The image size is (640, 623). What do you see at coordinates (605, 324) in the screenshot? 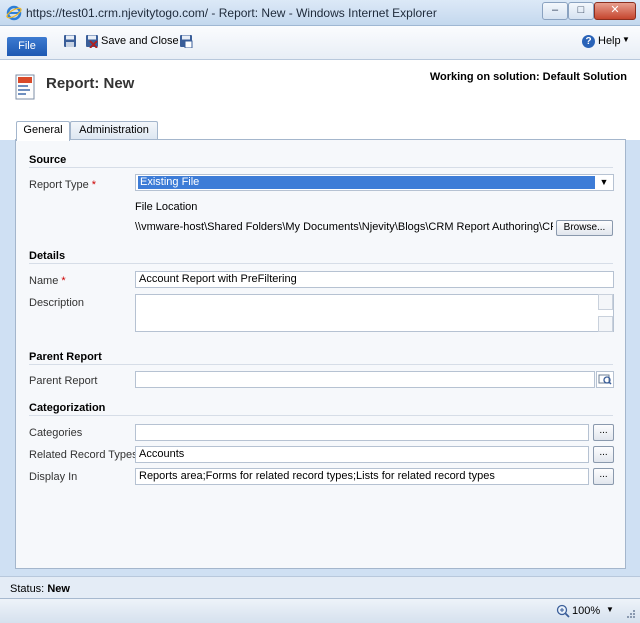
I see `scrollbar-down` at bounding box center [605, 324].